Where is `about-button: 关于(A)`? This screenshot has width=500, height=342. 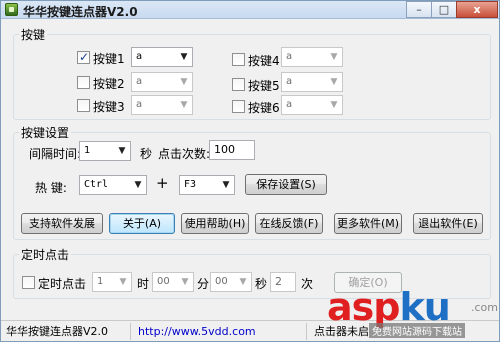
about-button: 关于(A) is located at coordinates (142, 223).